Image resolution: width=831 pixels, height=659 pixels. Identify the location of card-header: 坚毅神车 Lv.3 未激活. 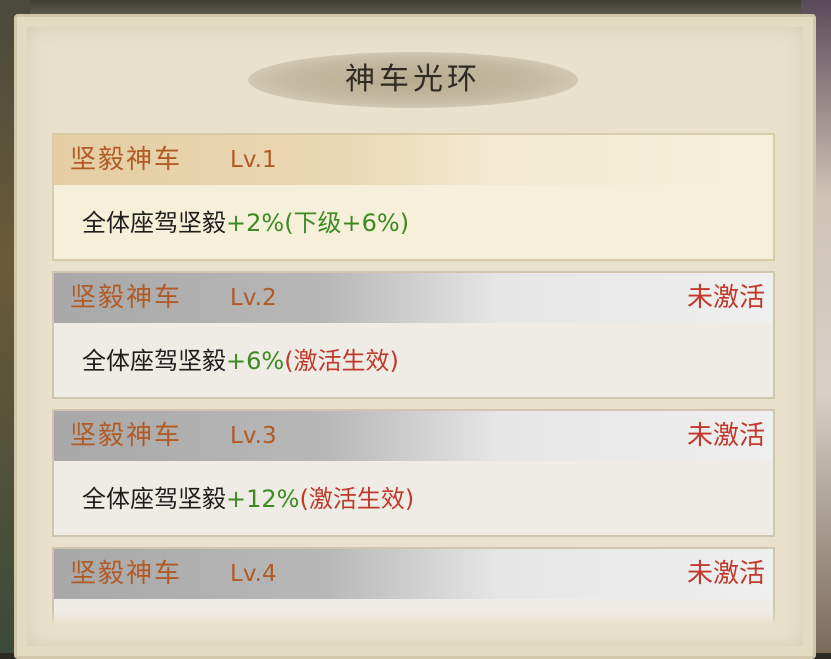
(413, 436).